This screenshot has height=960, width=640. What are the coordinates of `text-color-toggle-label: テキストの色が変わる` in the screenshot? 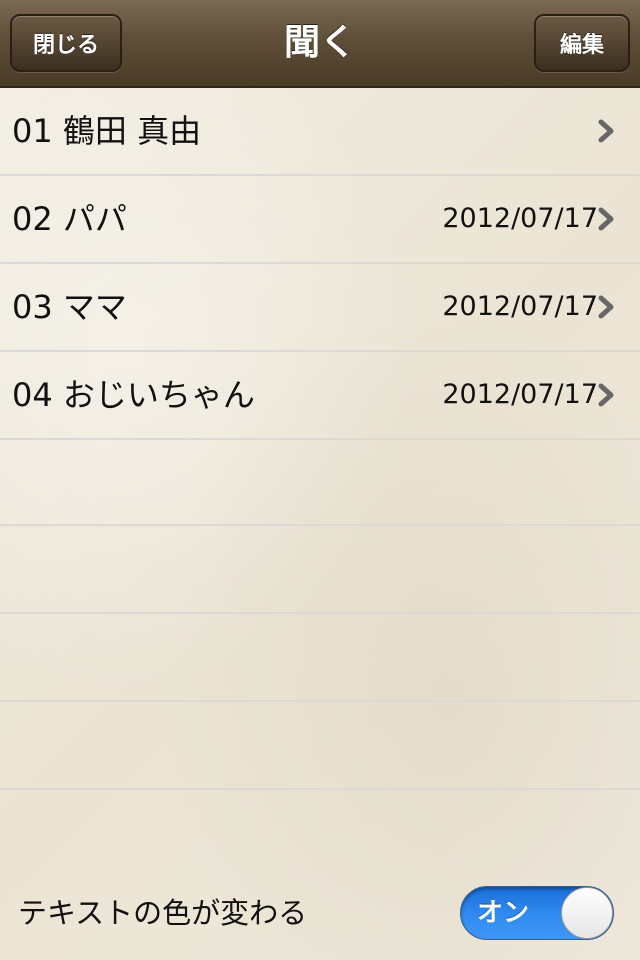 It's located at (163, 913).